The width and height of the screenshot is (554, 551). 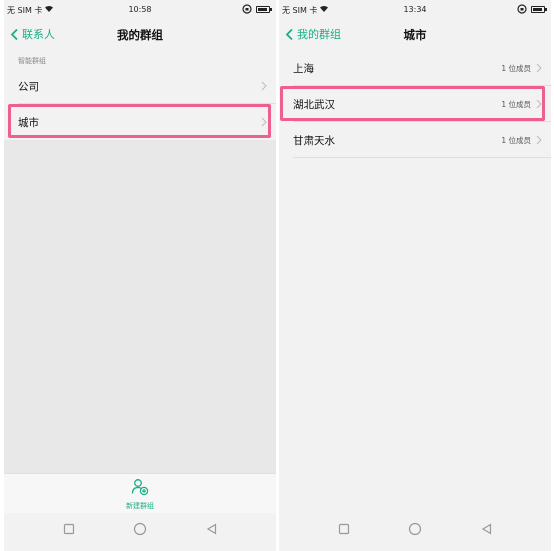 I want to click on group-item-company: 公司, so click(x=140, y=86).